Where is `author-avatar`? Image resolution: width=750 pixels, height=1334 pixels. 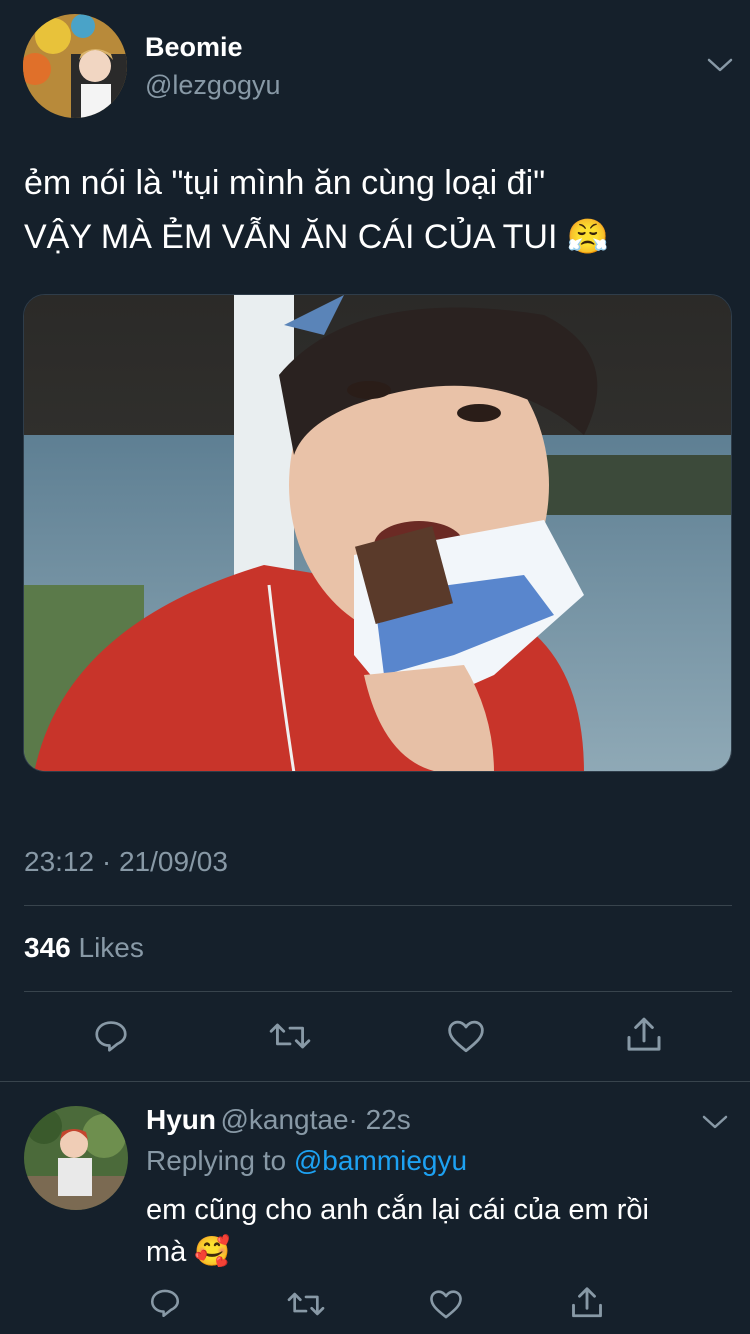
author-avatar is located at coordinates (75, 66).